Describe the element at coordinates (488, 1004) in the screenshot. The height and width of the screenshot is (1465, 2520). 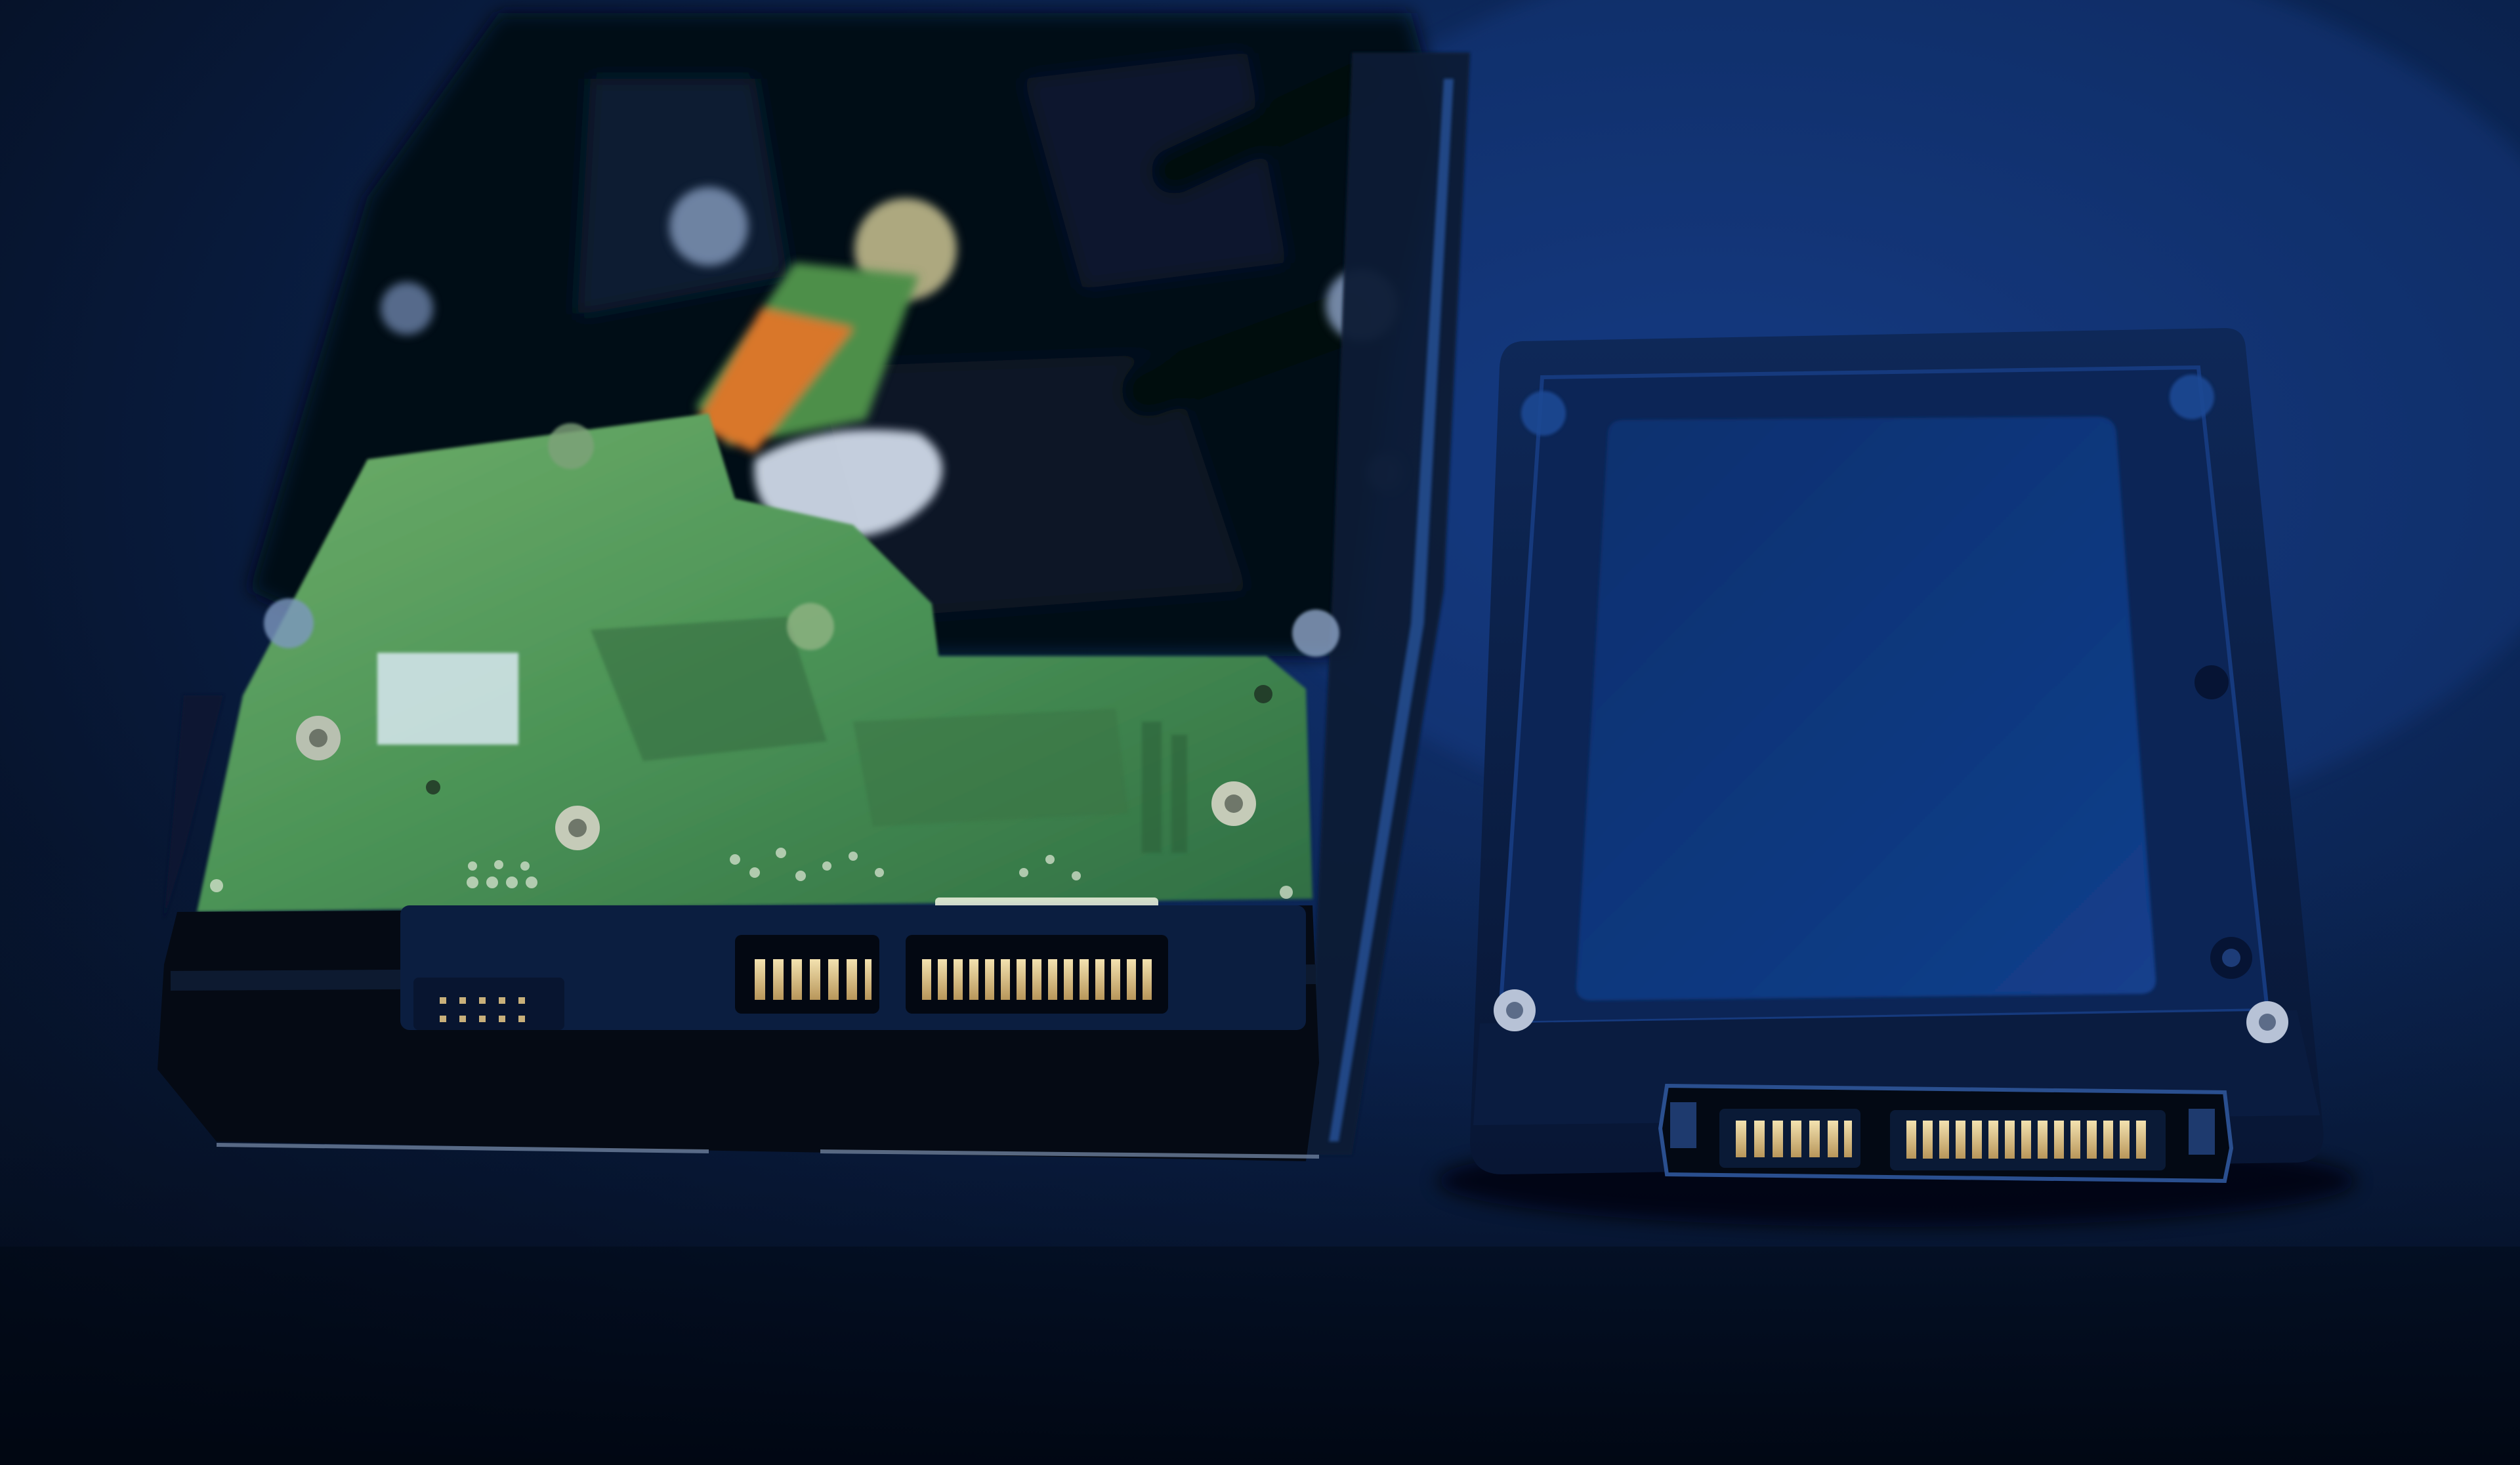
I see `hdd-jumper-block` at that location.